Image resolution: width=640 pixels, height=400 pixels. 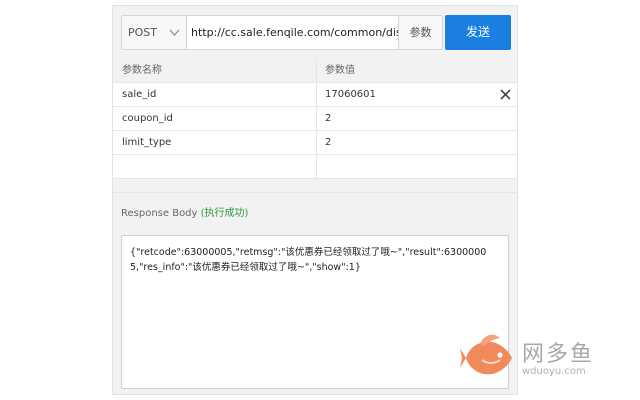 I want to click on send-button: 发送, so click(x=478, y=32).